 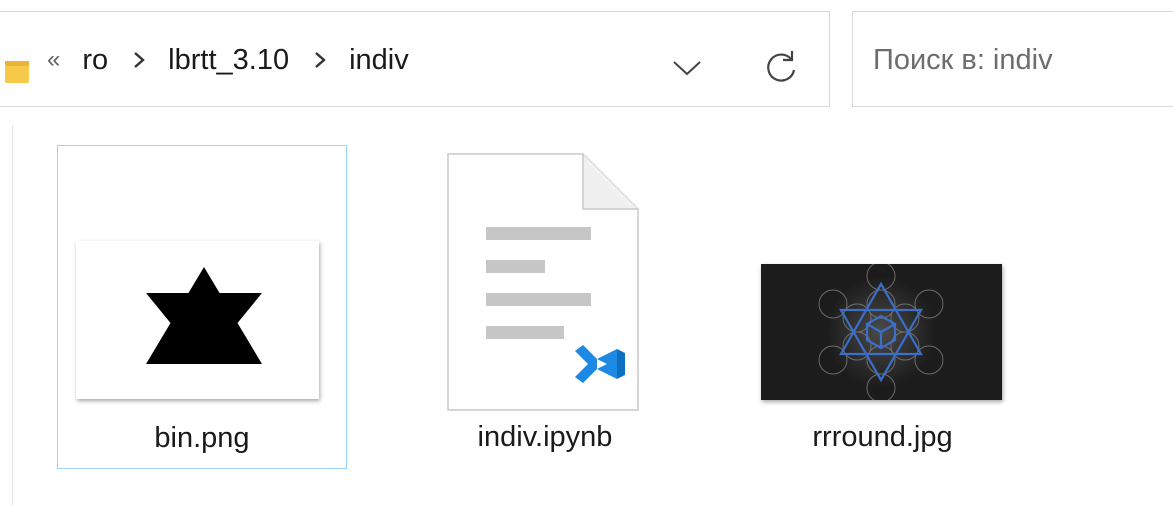 I want to click on breadcrumb-item-indiv: indiv, so click(x=379, y=60).